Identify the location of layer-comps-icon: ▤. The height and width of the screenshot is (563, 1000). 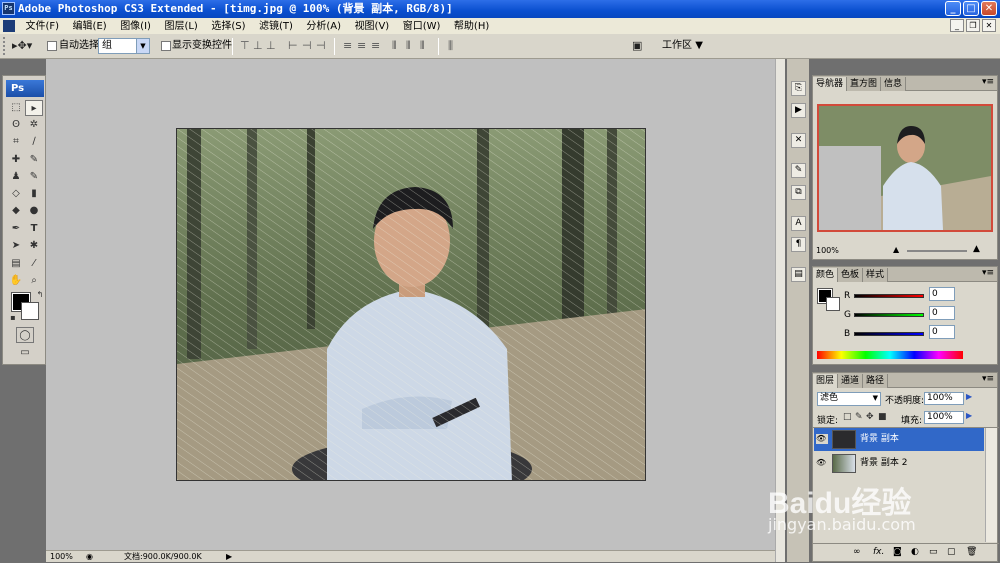
(798, 274).